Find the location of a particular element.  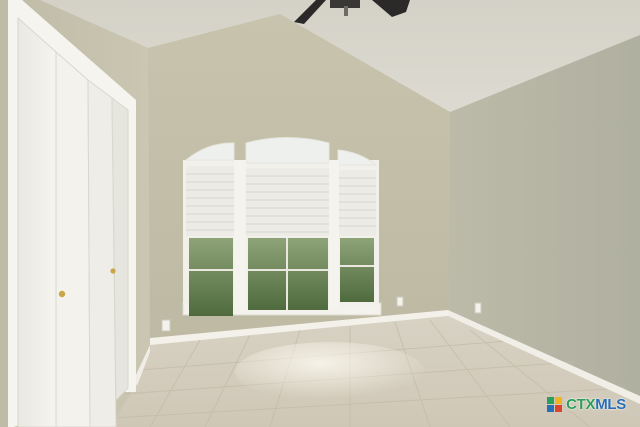

closet-door-right is located at coordinates (102, 252).